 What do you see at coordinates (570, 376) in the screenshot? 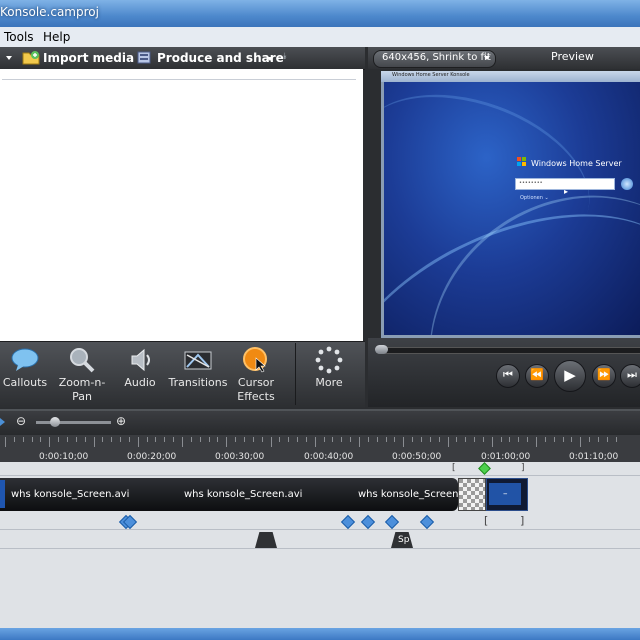
I see `play-button: ▶` at bounding box center [570, 376].